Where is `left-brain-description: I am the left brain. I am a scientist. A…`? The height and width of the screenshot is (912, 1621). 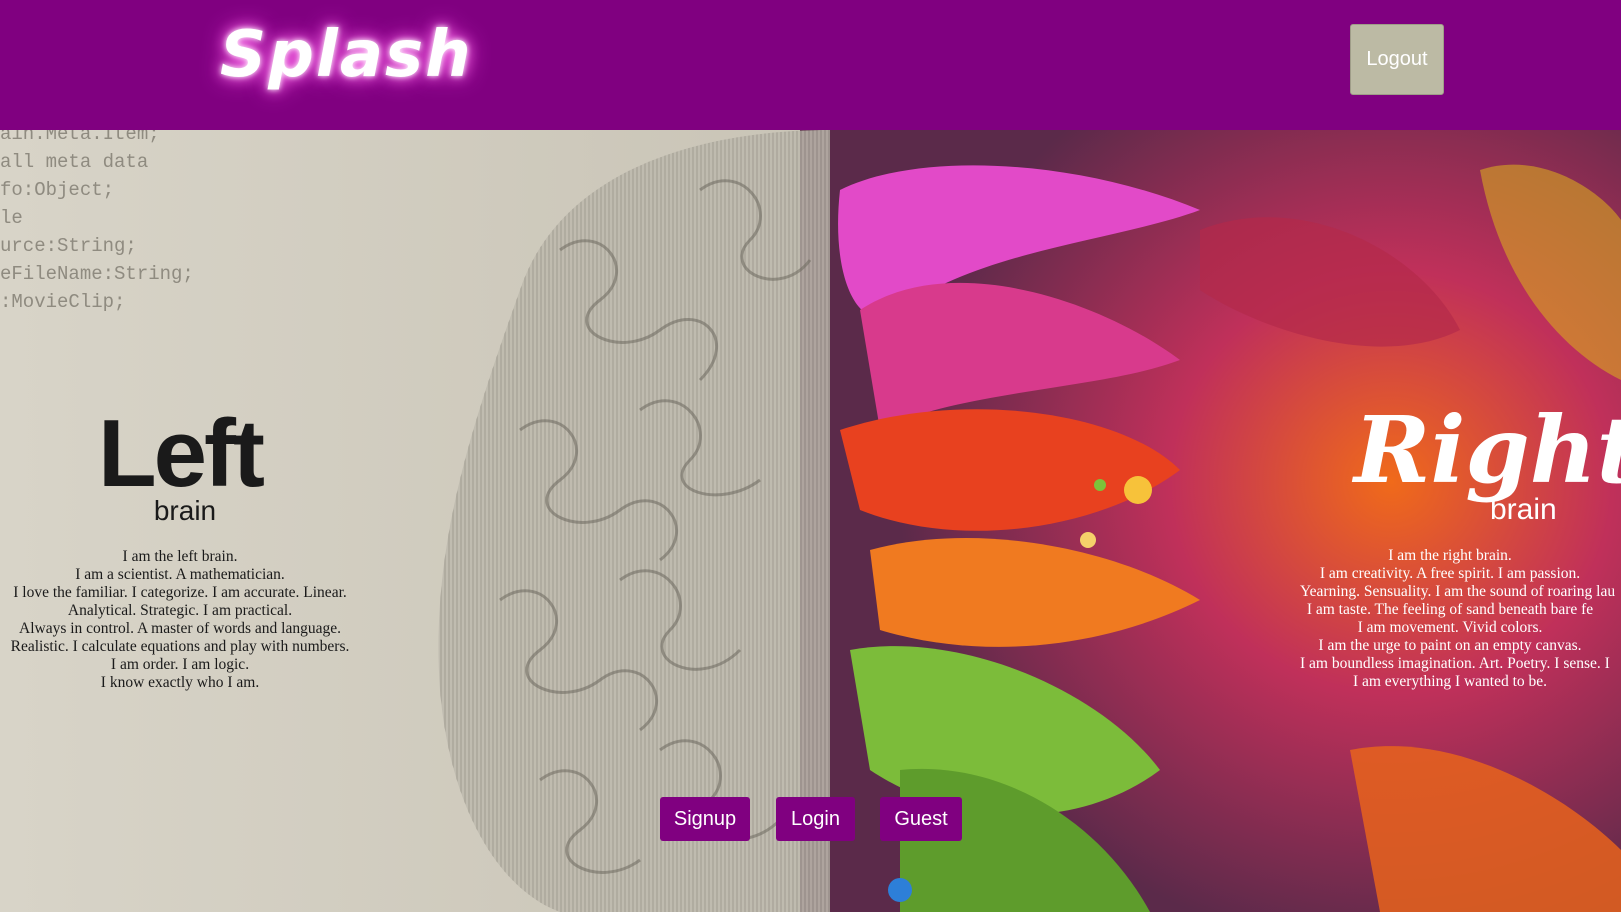
left-brain-description: I am the left brain. I am a scientist. A… is located at coordinates (180, 620).